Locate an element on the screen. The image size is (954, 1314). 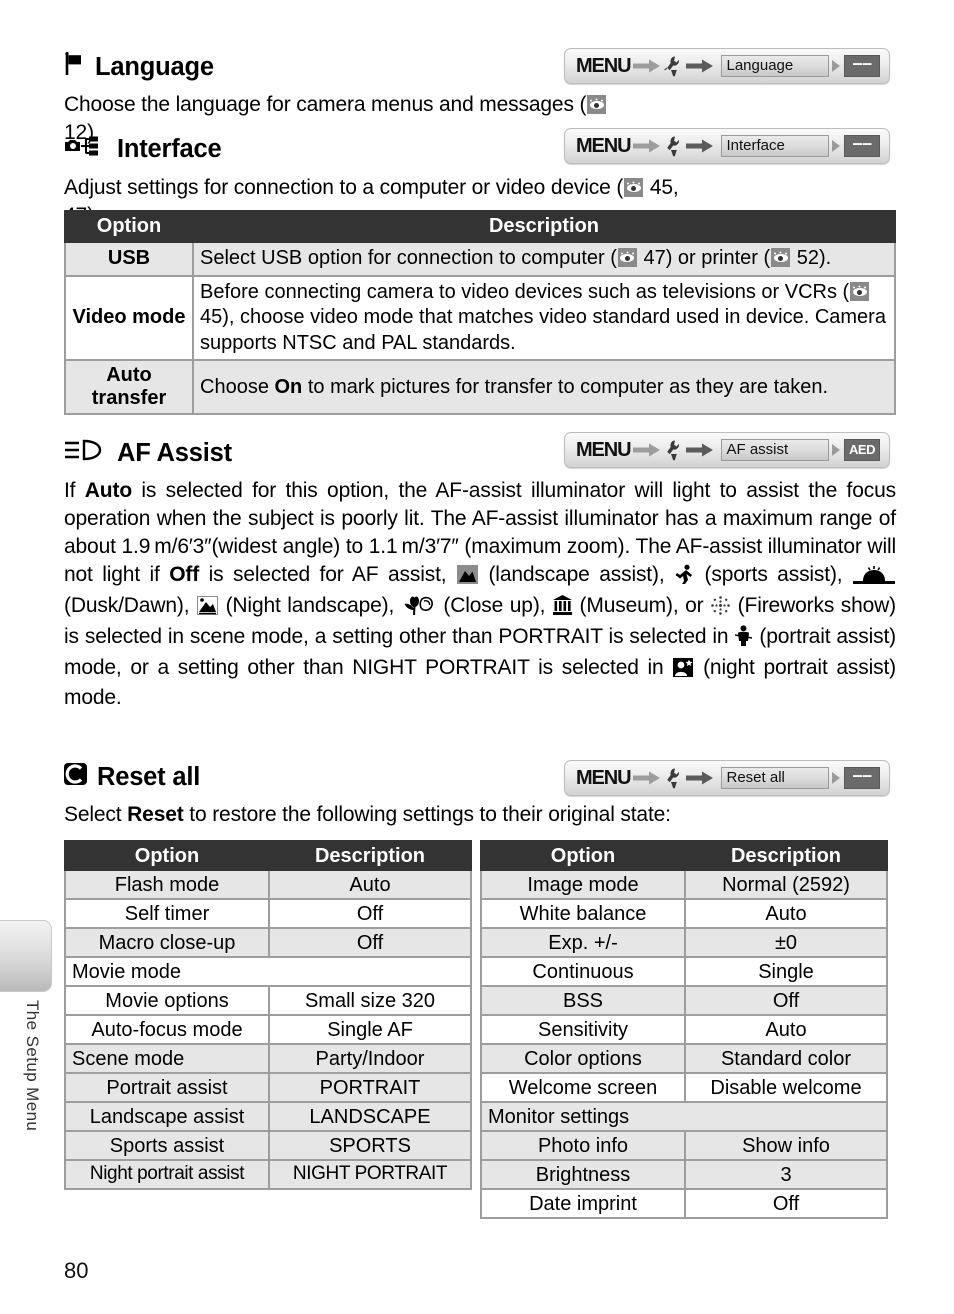
table-row: Macro close-up Off is located at coordinates (268, 942).